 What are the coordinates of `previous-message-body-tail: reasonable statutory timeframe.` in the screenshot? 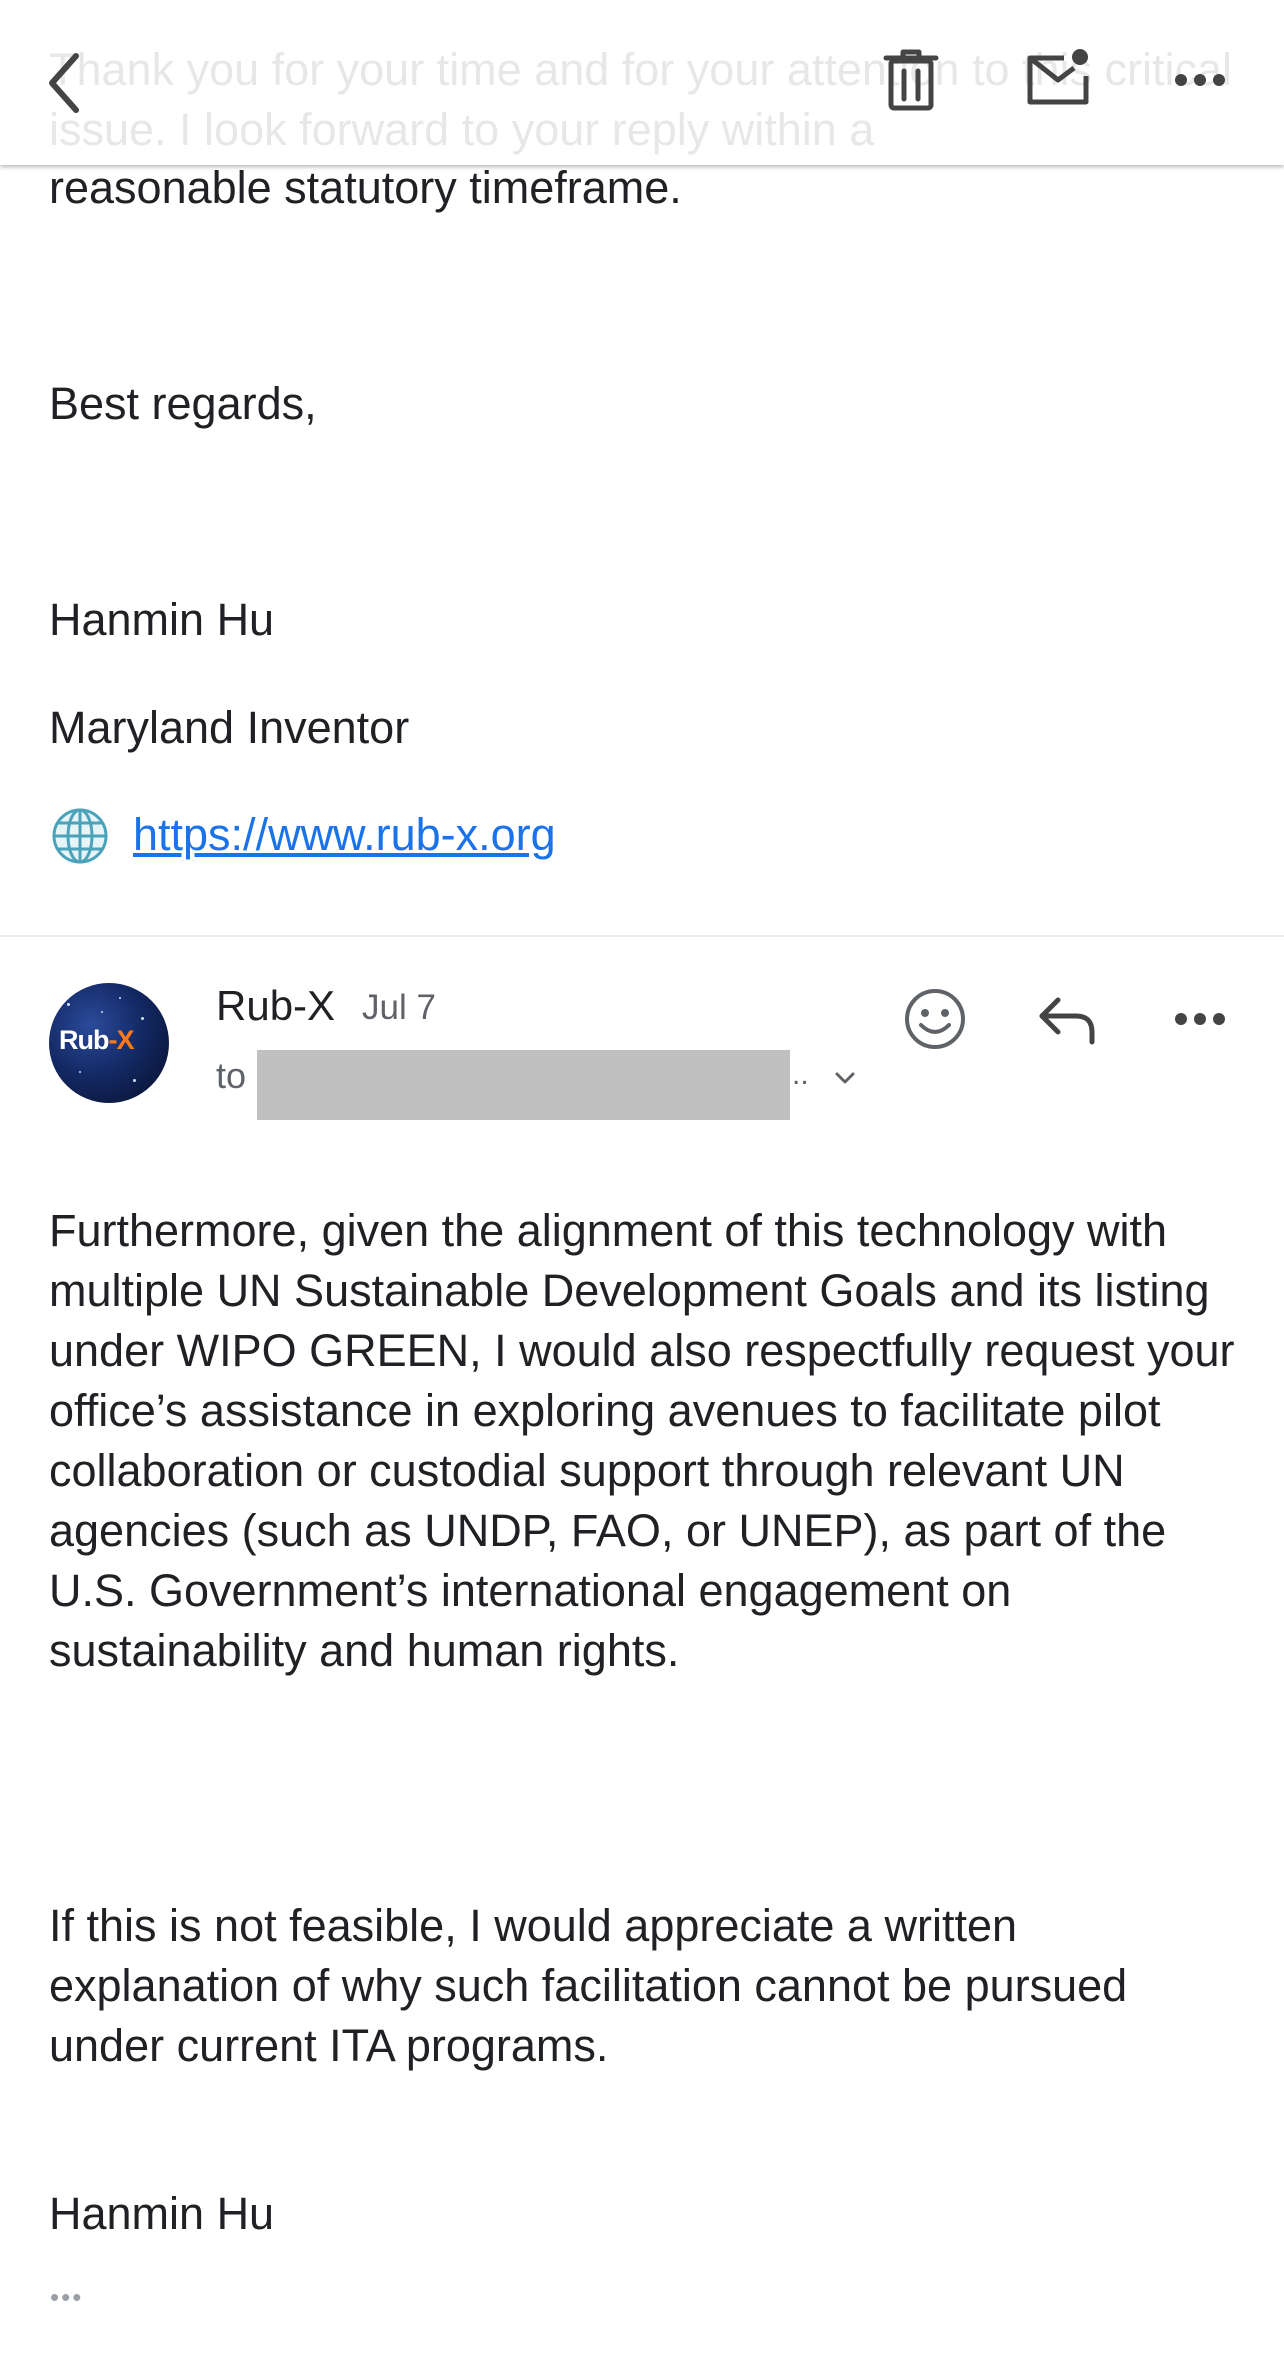 It's located at (365, 187).